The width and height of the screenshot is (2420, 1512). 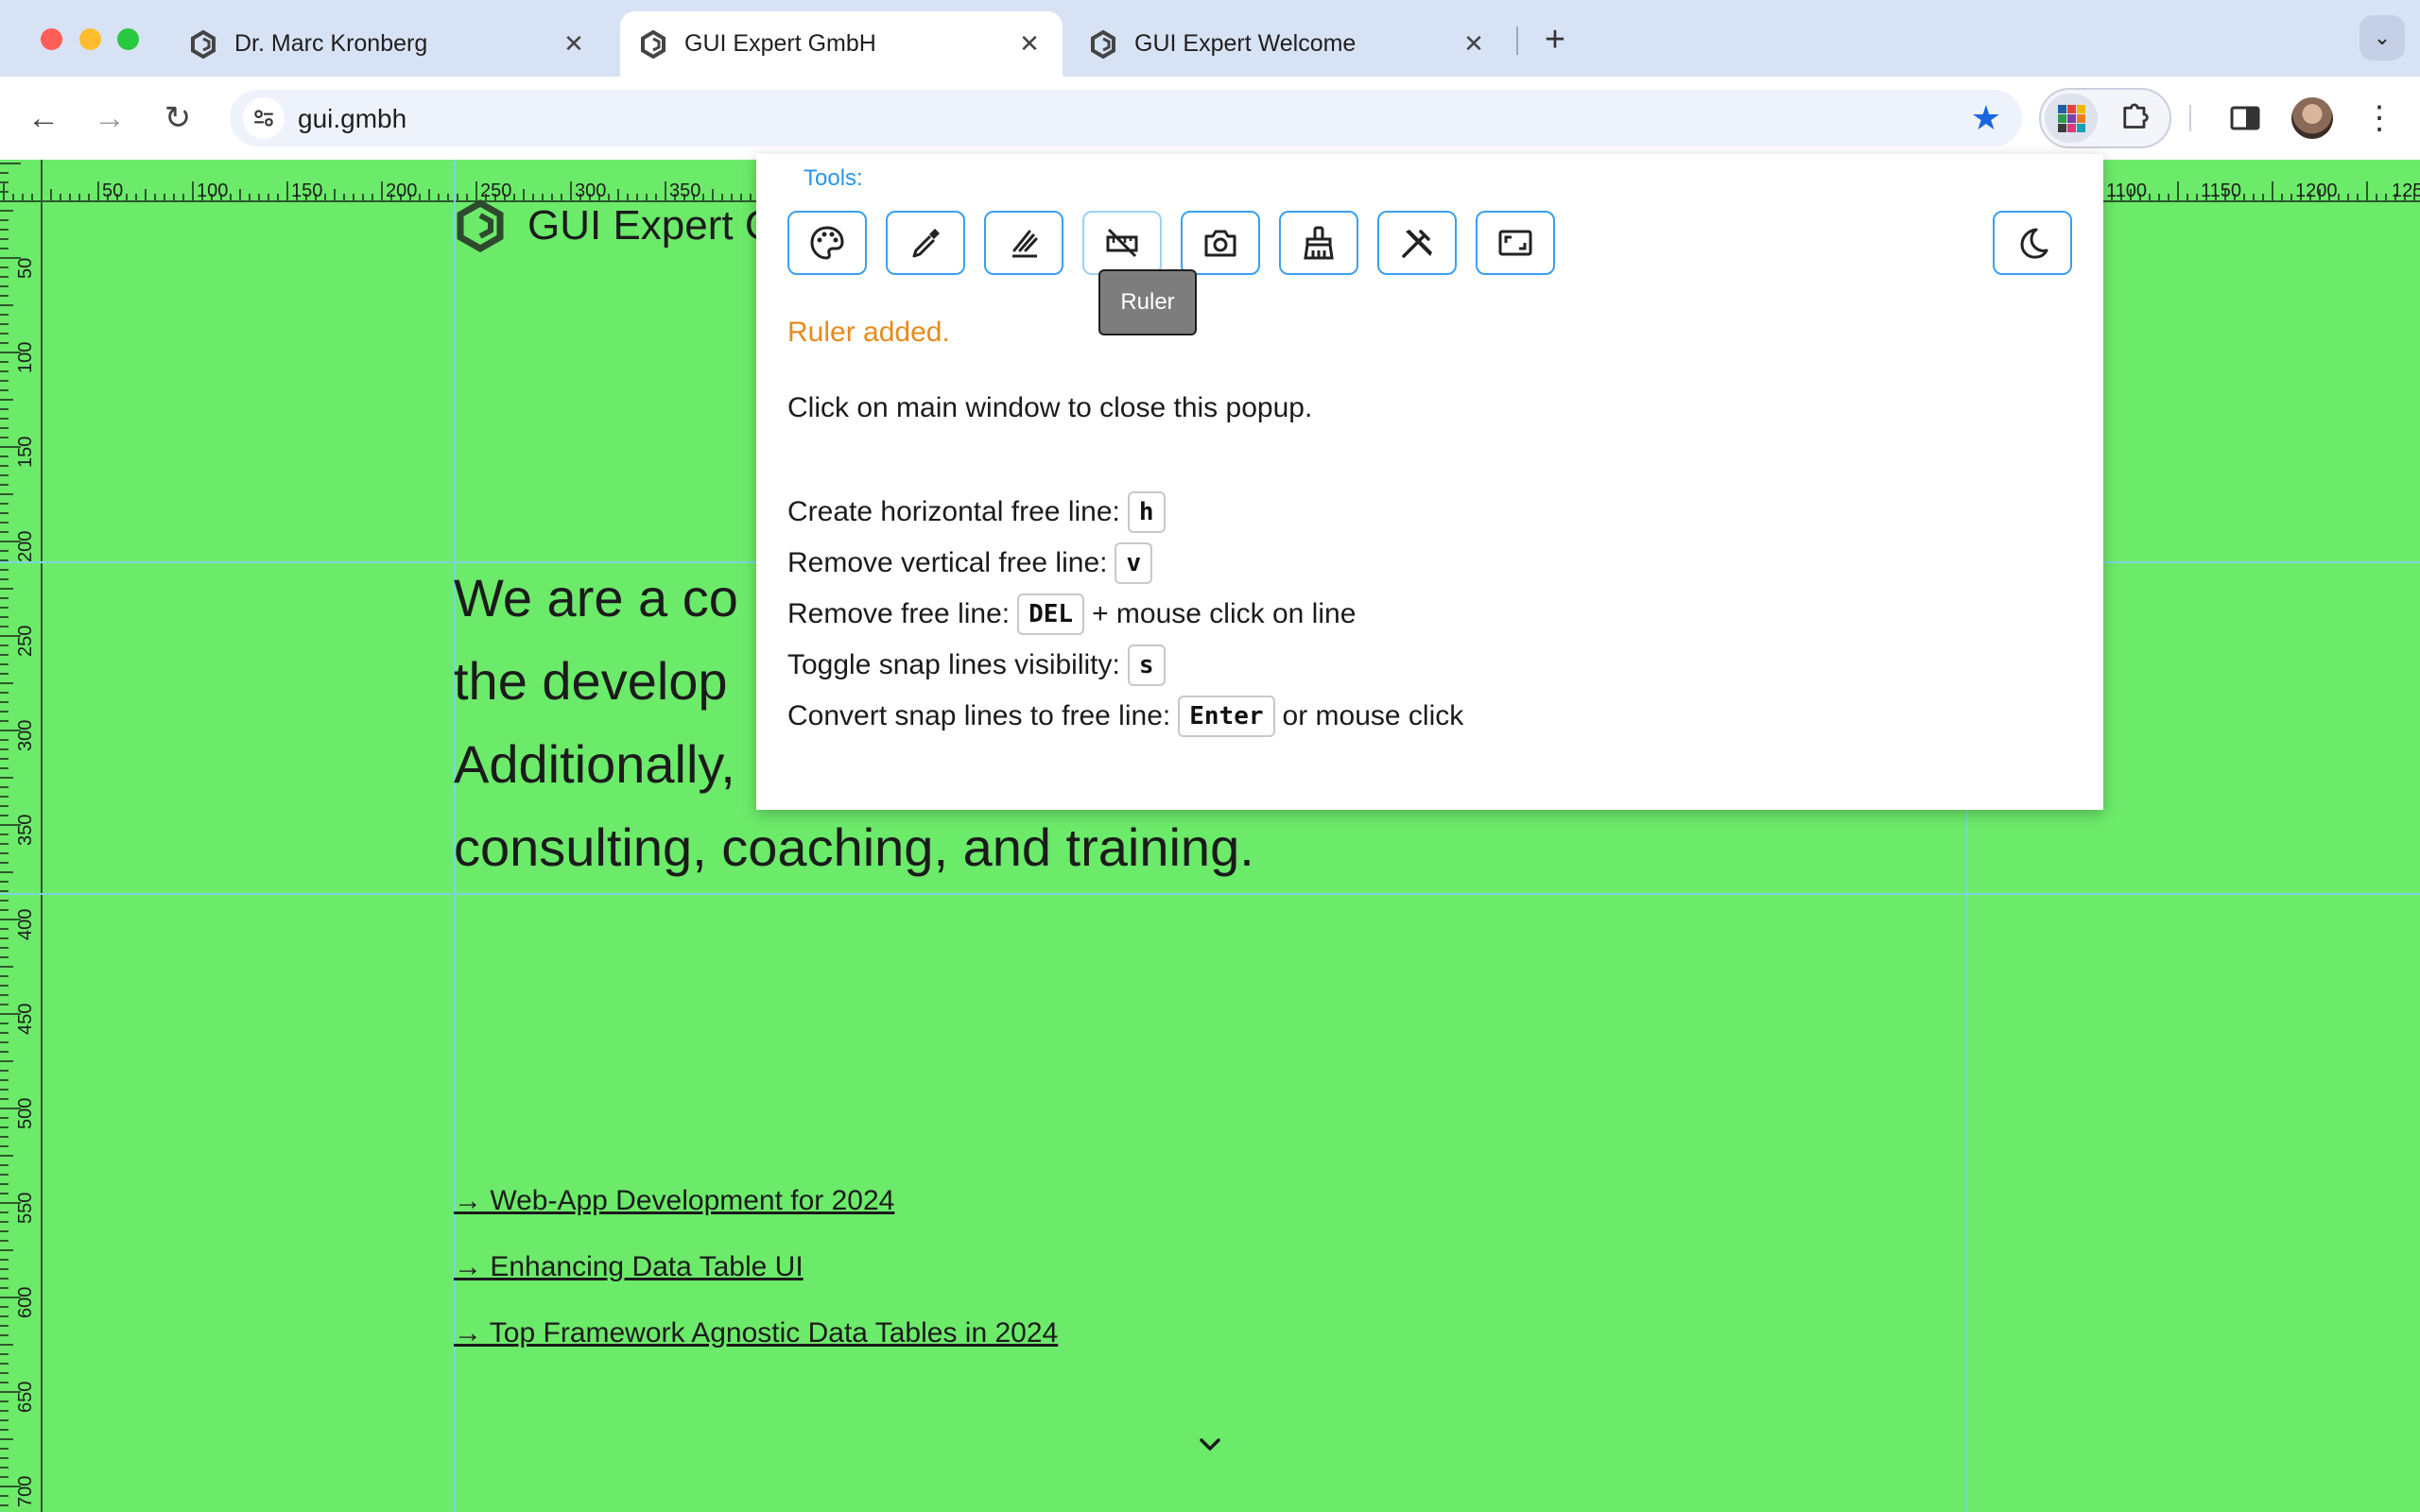 I want to click on shortcut-label: Toggle snap lines visibility:, so click(x=953, y=664).